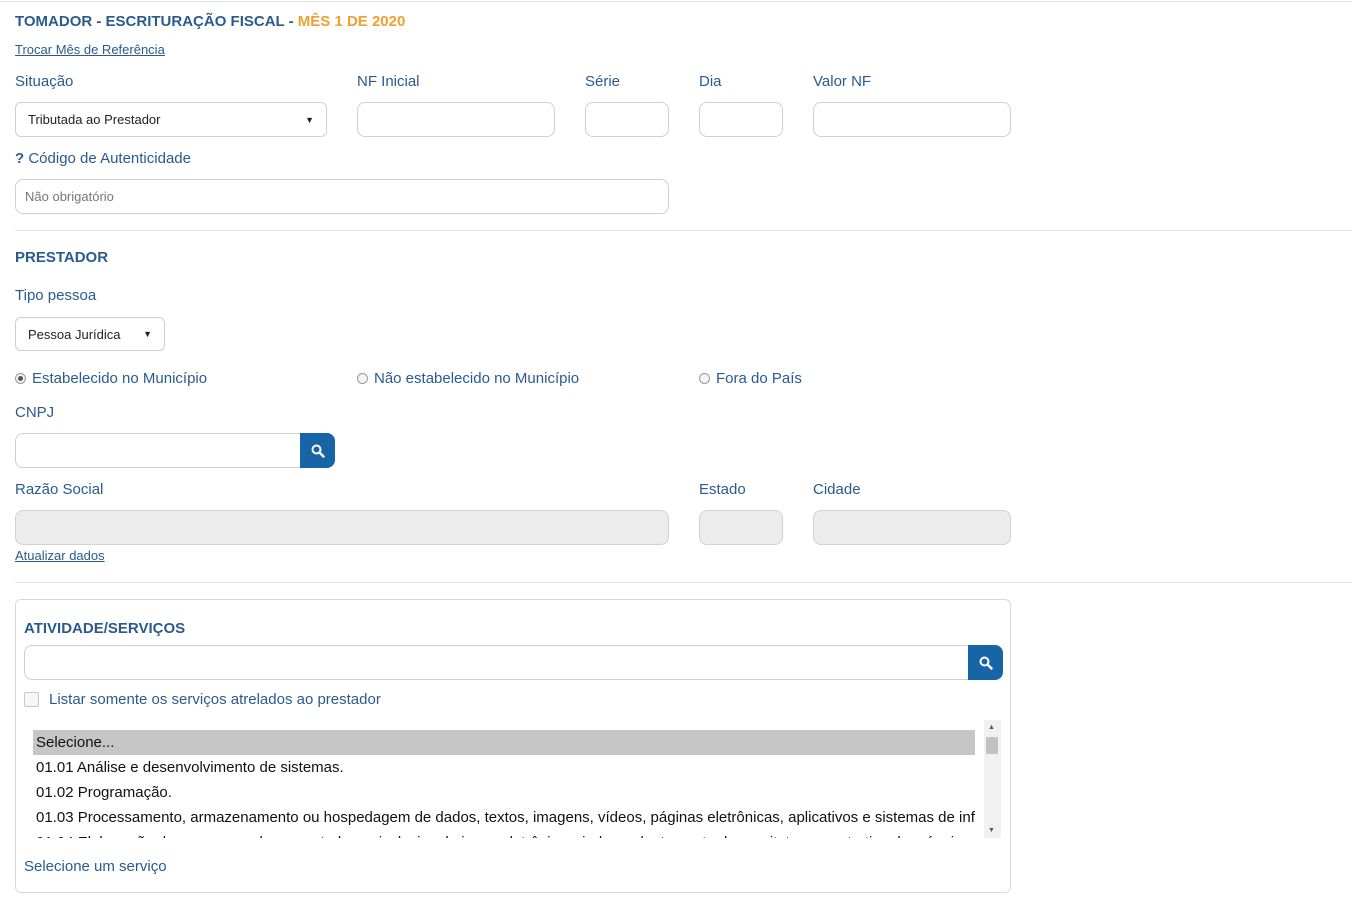 This screenshot has height=903, width=1372. Describe the element at coordinates (991, 830) in the screenshot. I see `scroll-down-icon: ▼` at that location.